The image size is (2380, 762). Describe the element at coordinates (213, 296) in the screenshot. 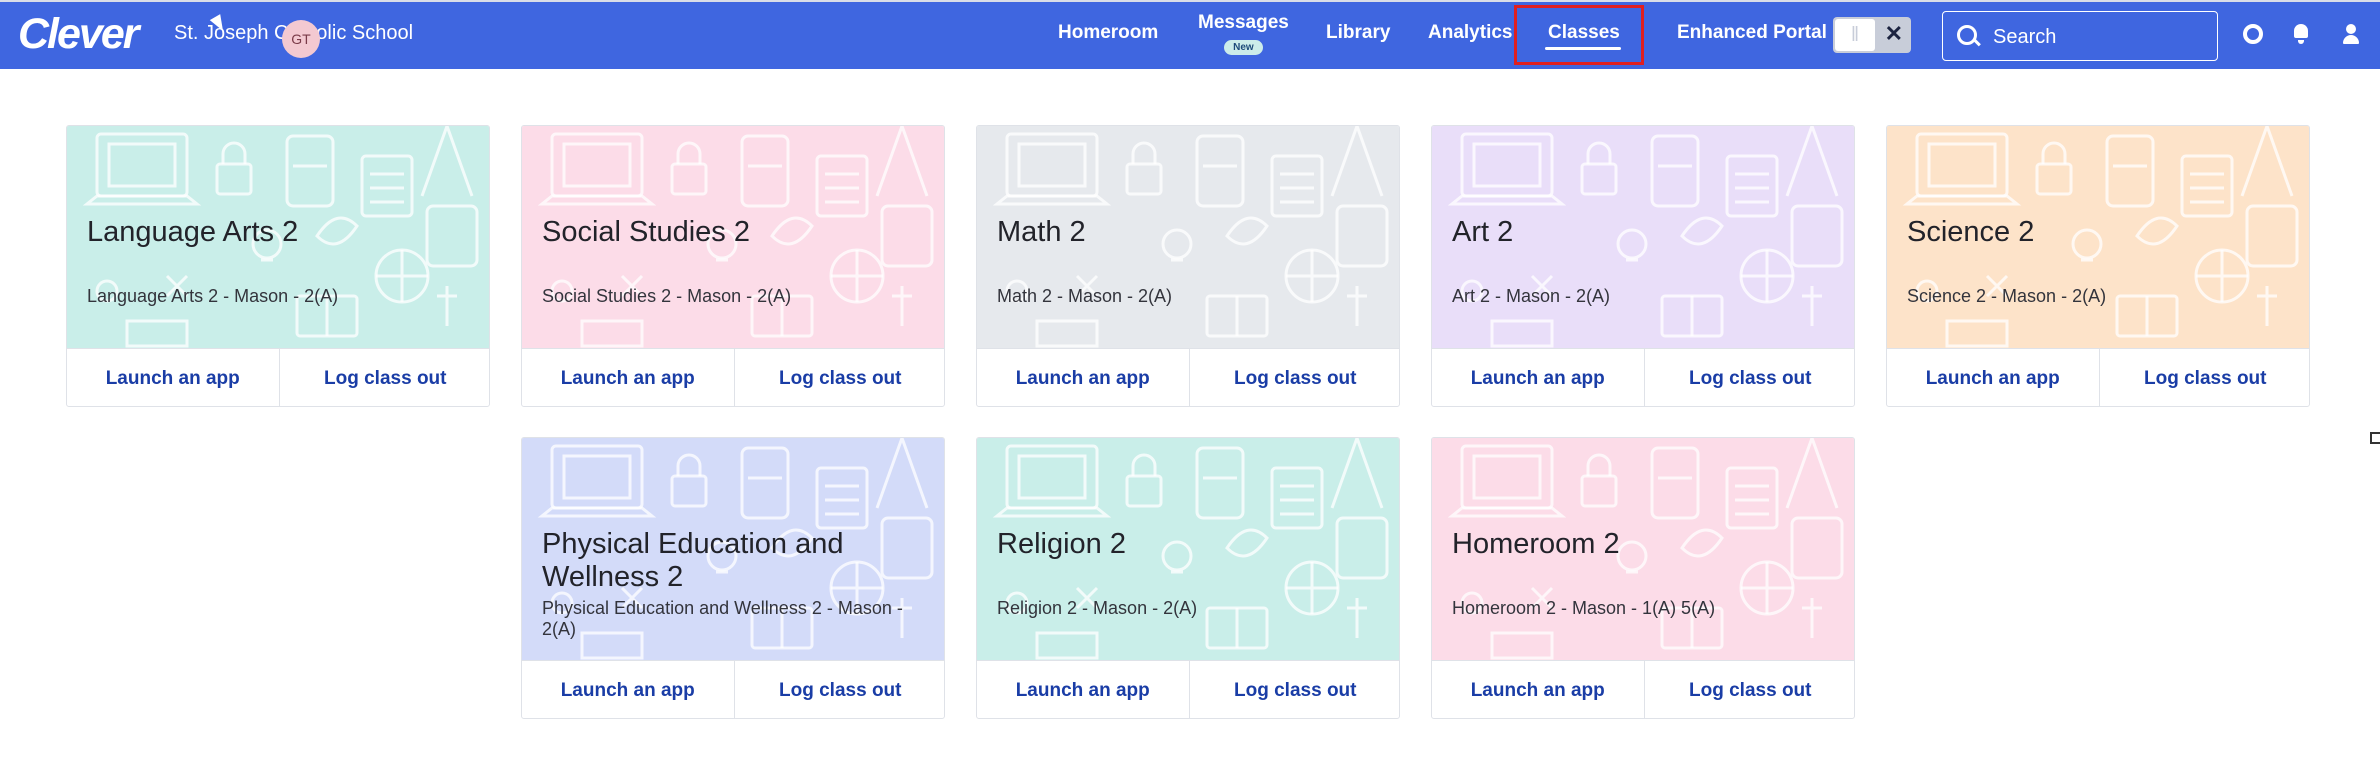

I see `class-subtitle: Language Arts 2 - Mason - 2(A)` at that location.